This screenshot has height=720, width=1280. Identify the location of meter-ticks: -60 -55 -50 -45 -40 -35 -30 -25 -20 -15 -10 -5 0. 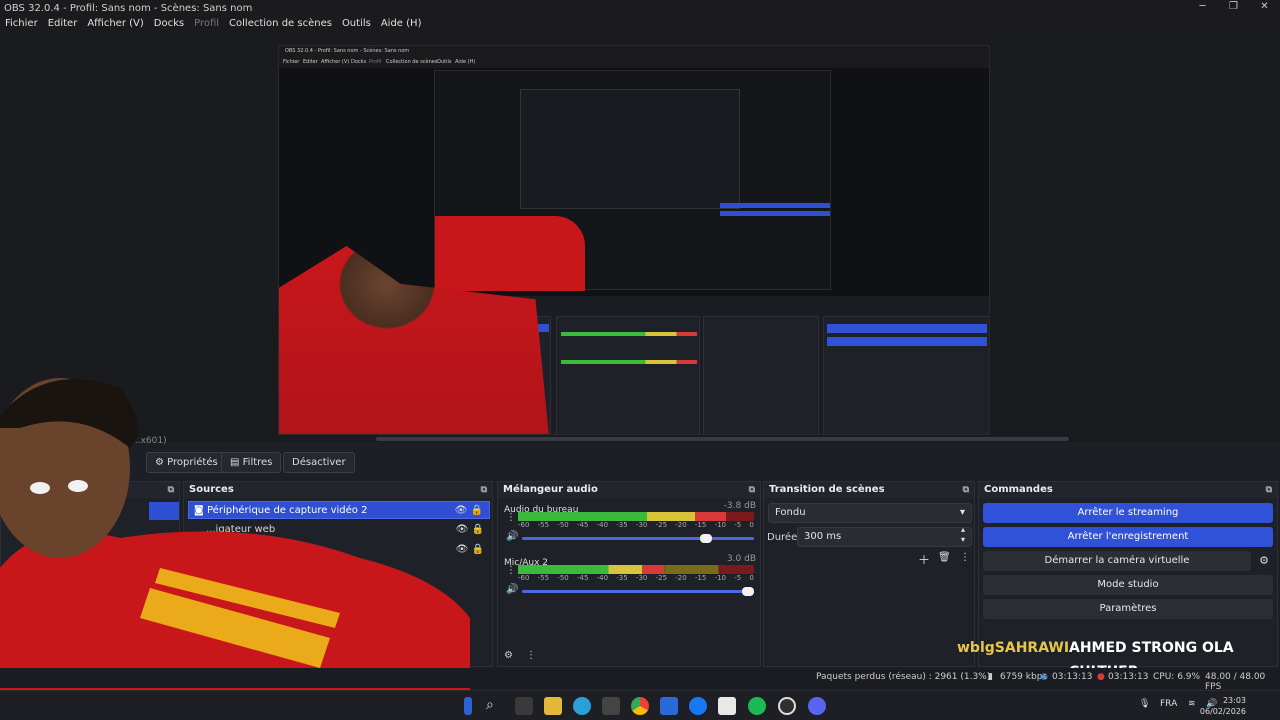
(636, 526).